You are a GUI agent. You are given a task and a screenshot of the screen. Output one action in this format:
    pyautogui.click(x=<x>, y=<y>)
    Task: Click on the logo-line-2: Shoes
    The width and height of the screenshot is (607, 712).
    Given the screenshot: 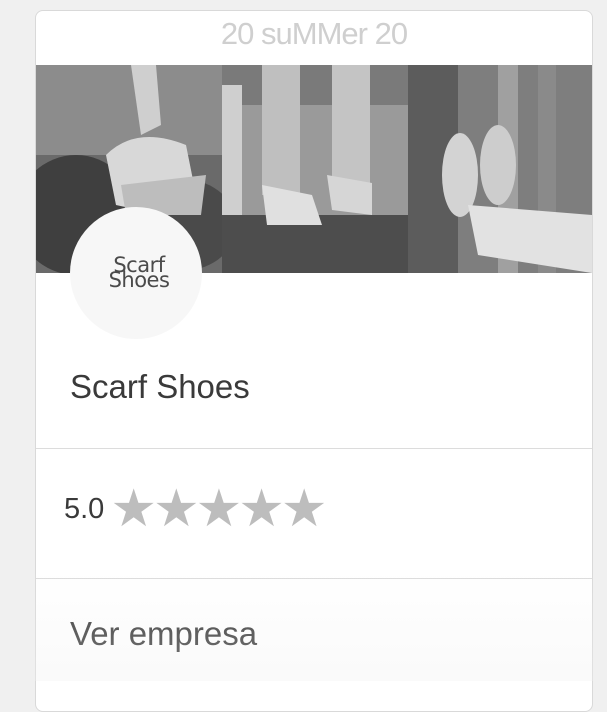 What is the action you would take?
    pyautogui.click(x=139, y=280)
    